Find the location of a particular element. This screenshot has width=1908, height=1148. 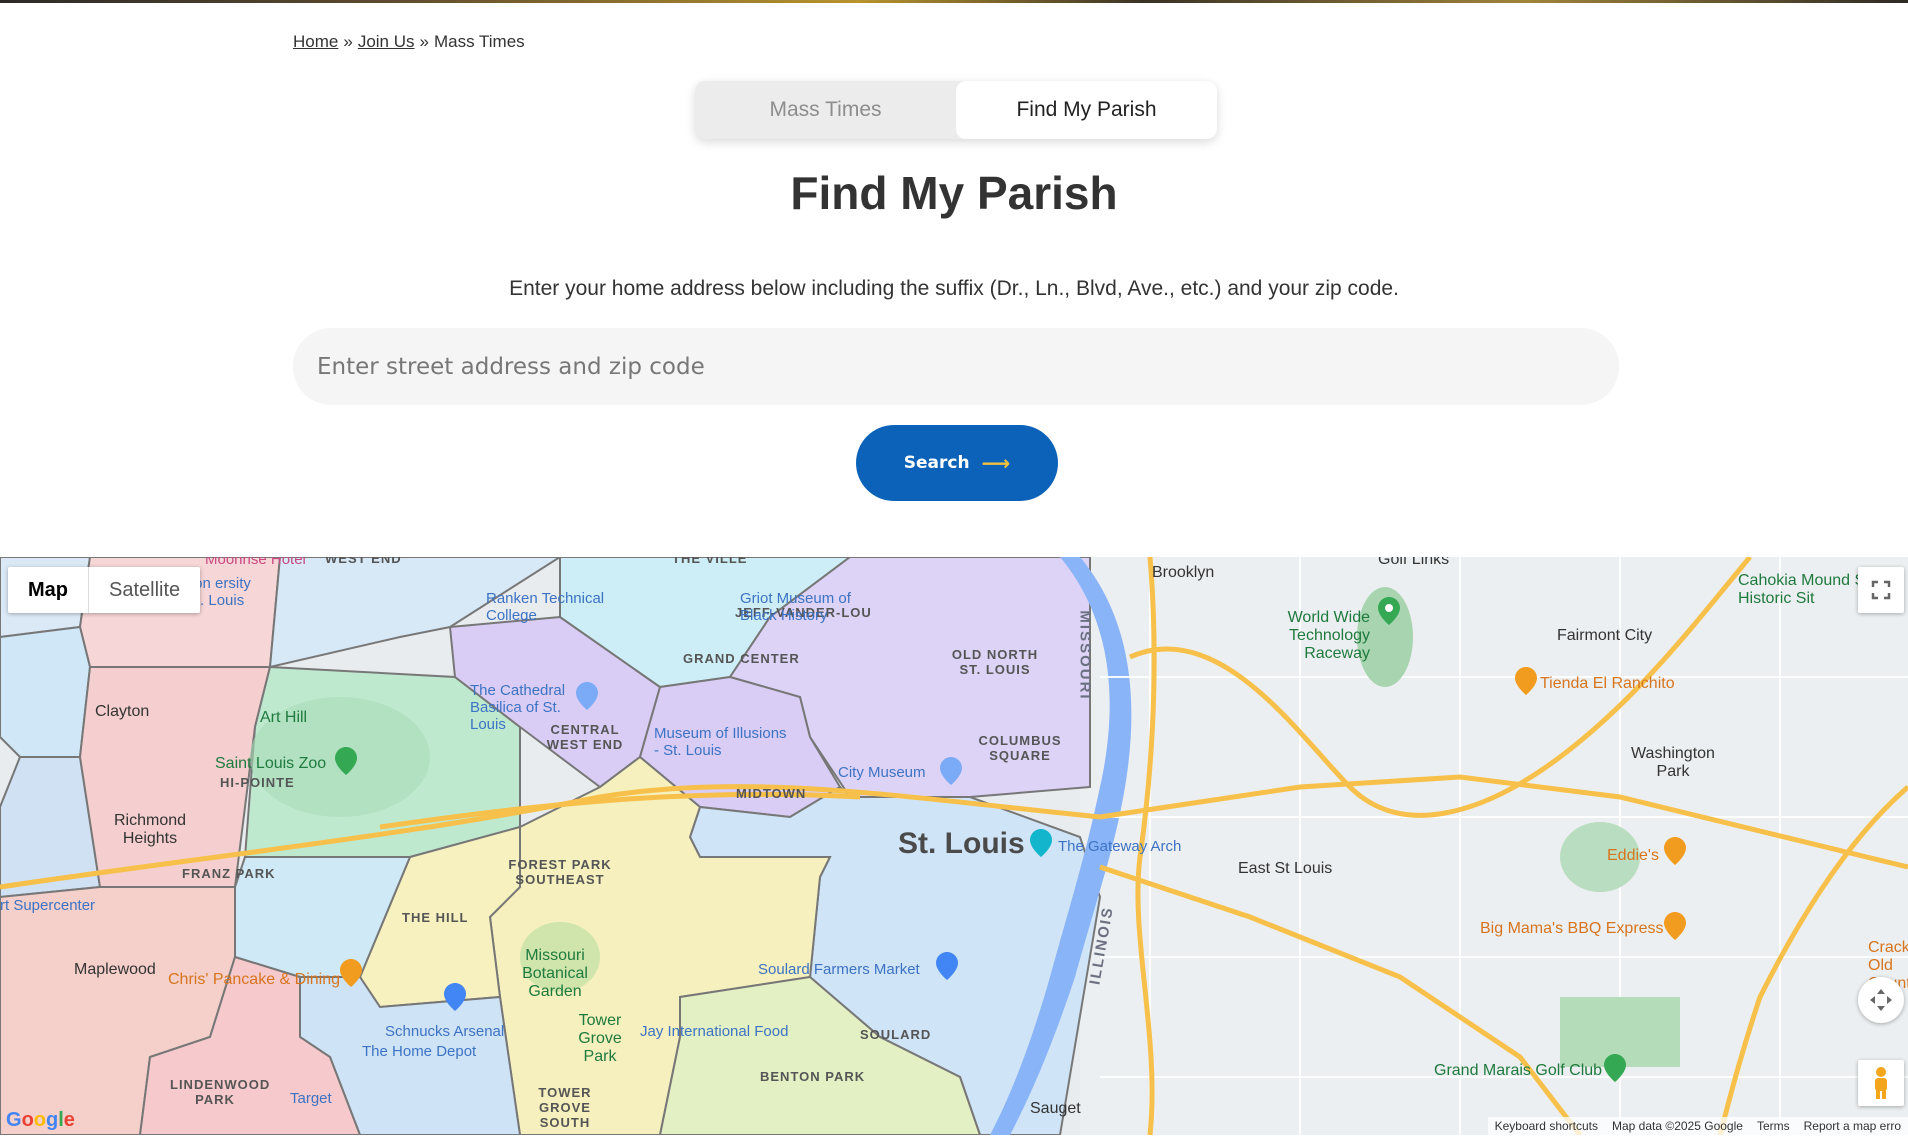

museum-pin-icon is located at coordinates (951, 771).